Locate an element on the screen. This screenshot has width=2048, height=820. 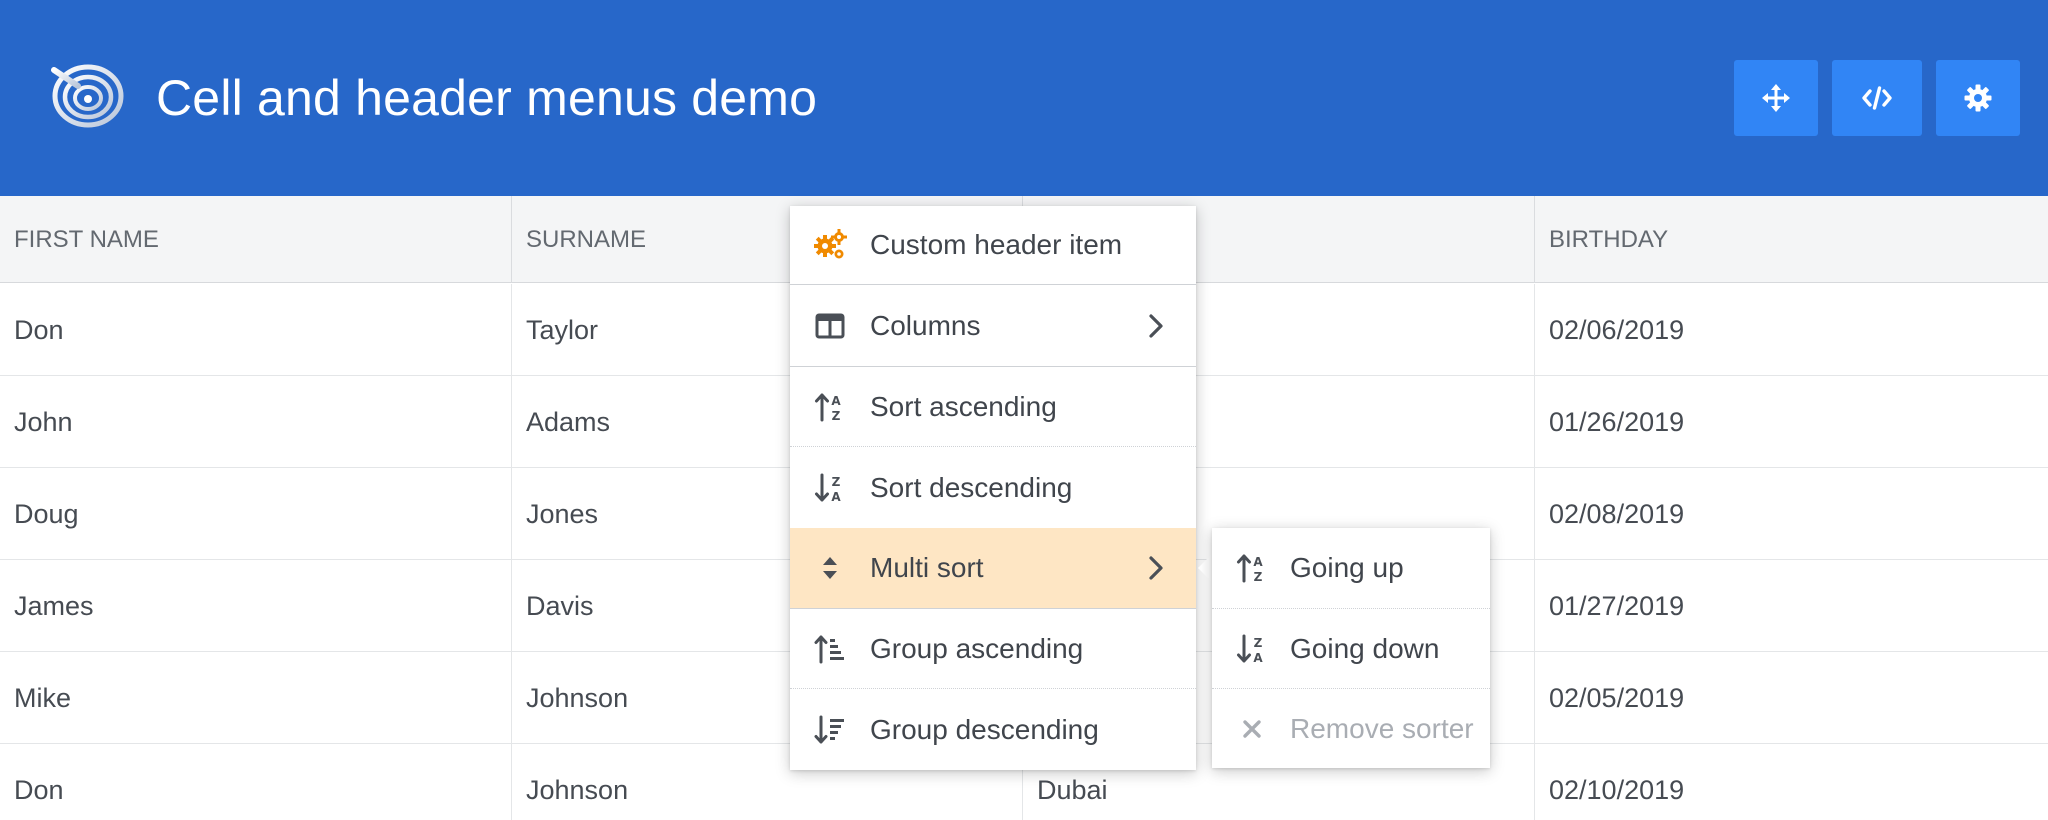
gears-icon is located at coordinates (830, 245).